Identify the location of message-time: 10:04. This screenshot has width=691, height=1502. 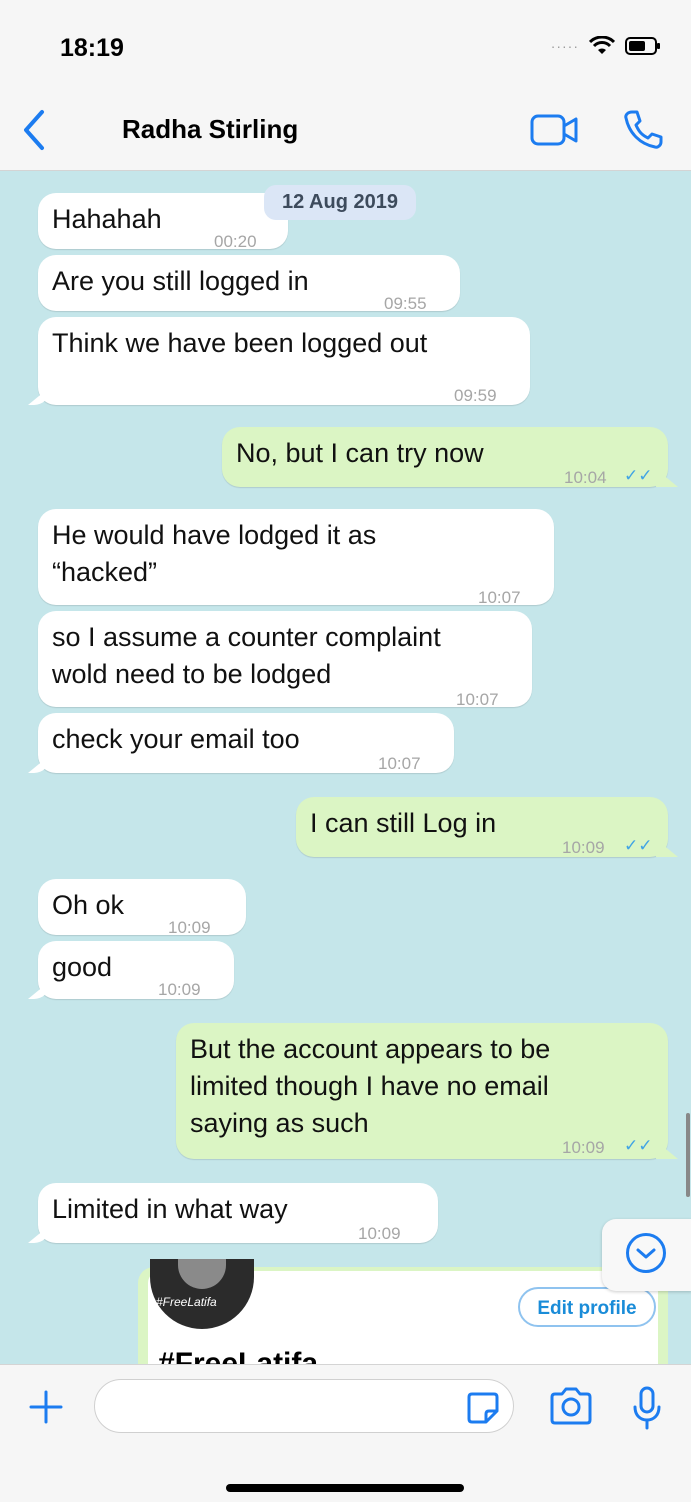
(585, 477).